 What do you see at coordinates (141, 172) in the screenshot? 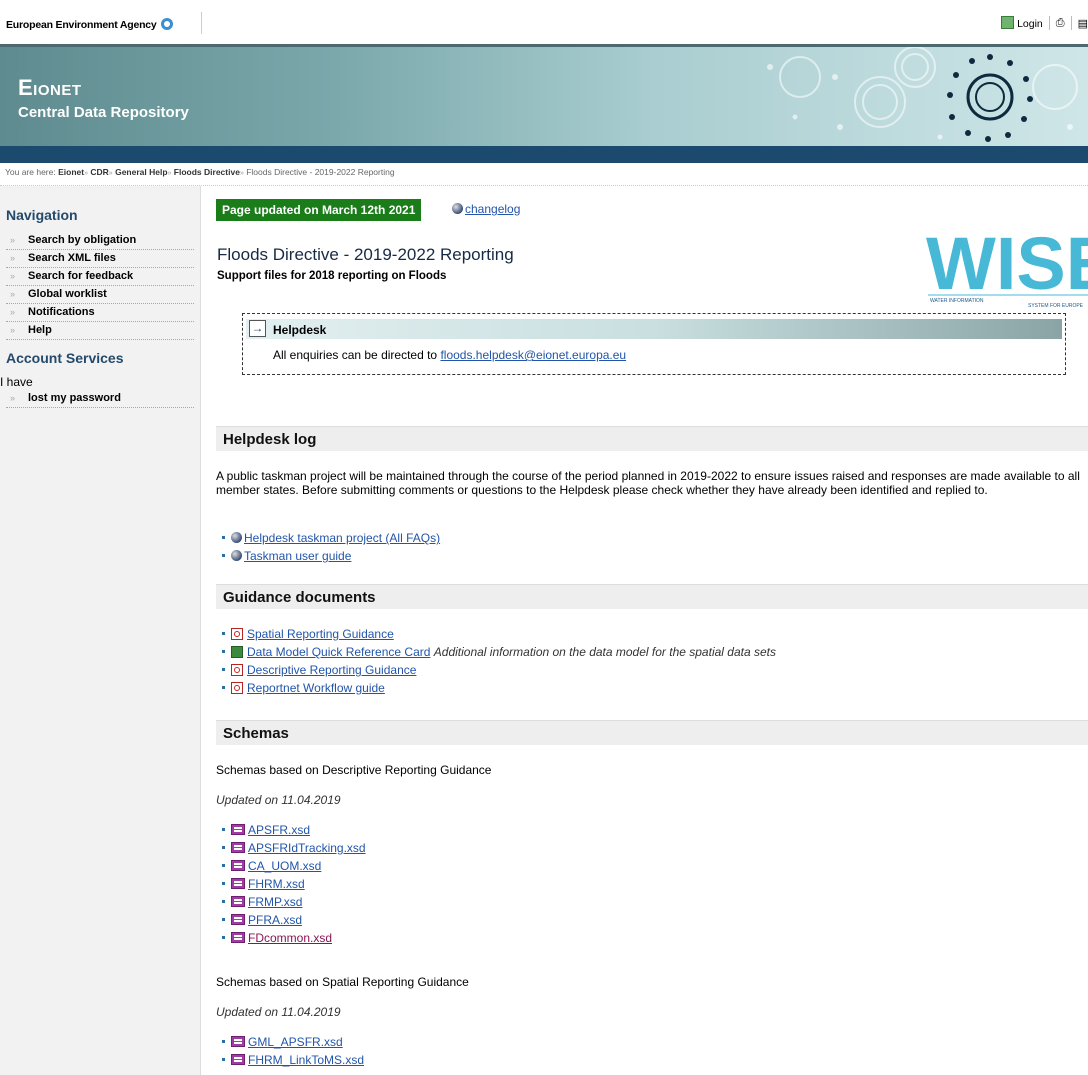
I see `breadcrumb-item: General Help` at bounding box center [141, 172].